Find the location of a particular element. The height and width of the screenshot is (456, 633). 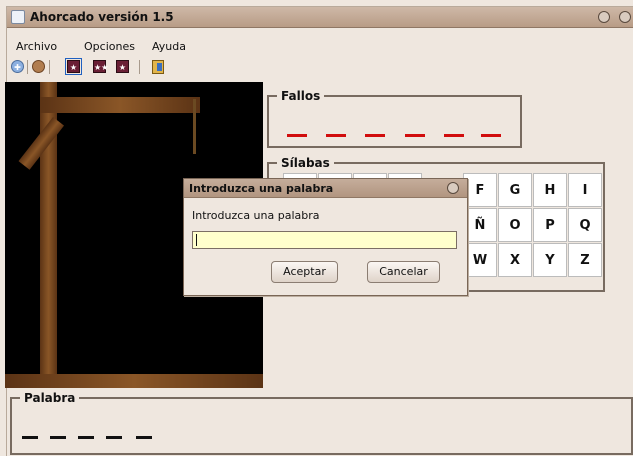

window-title: Ahorcado versión 1.5 is located at coordinates (102, 17).